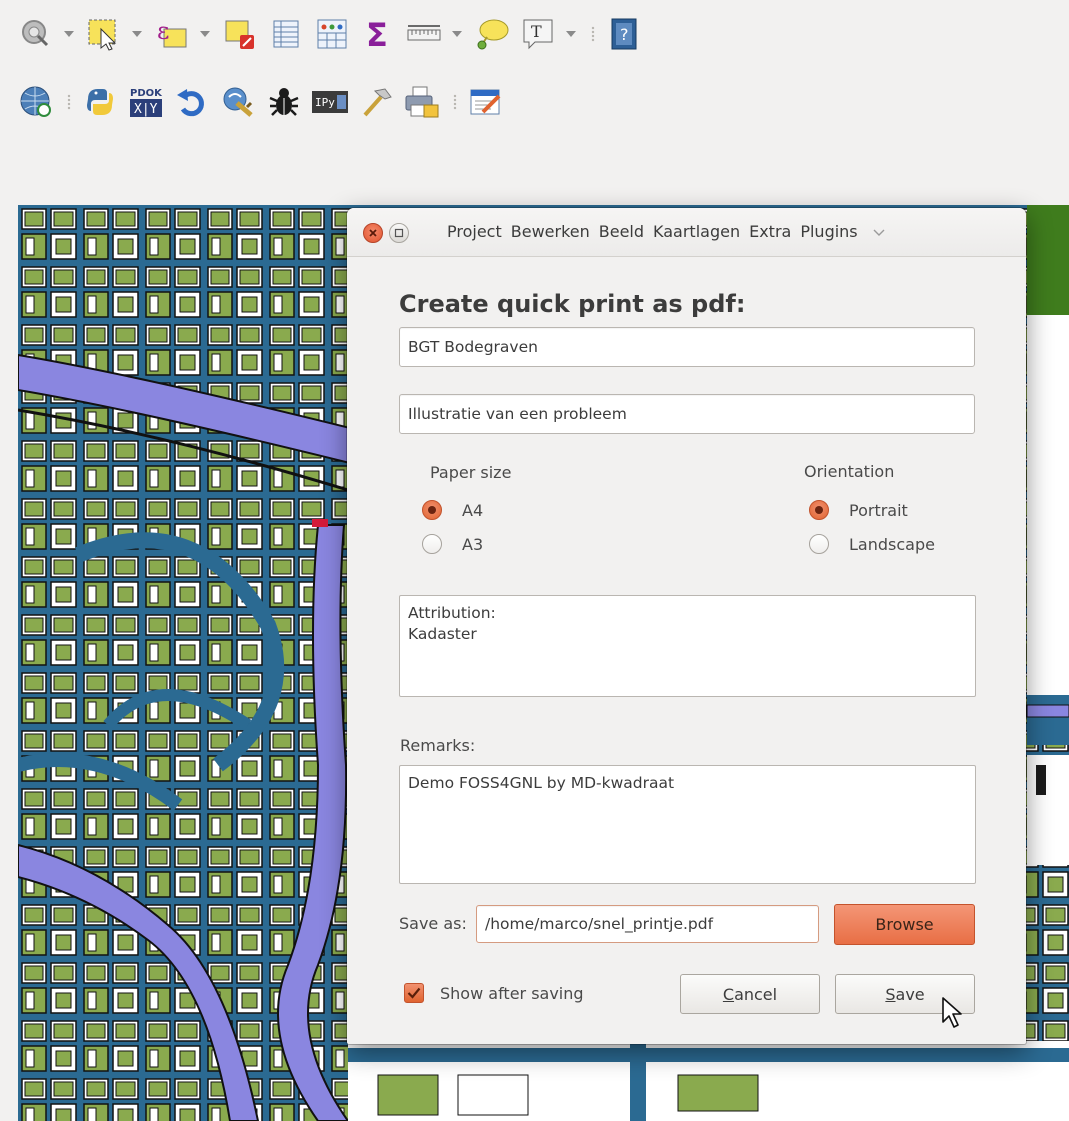 The width and height of the screenshot is (1069, 1121). I want to click on svg-text: T, so click(536, 31).